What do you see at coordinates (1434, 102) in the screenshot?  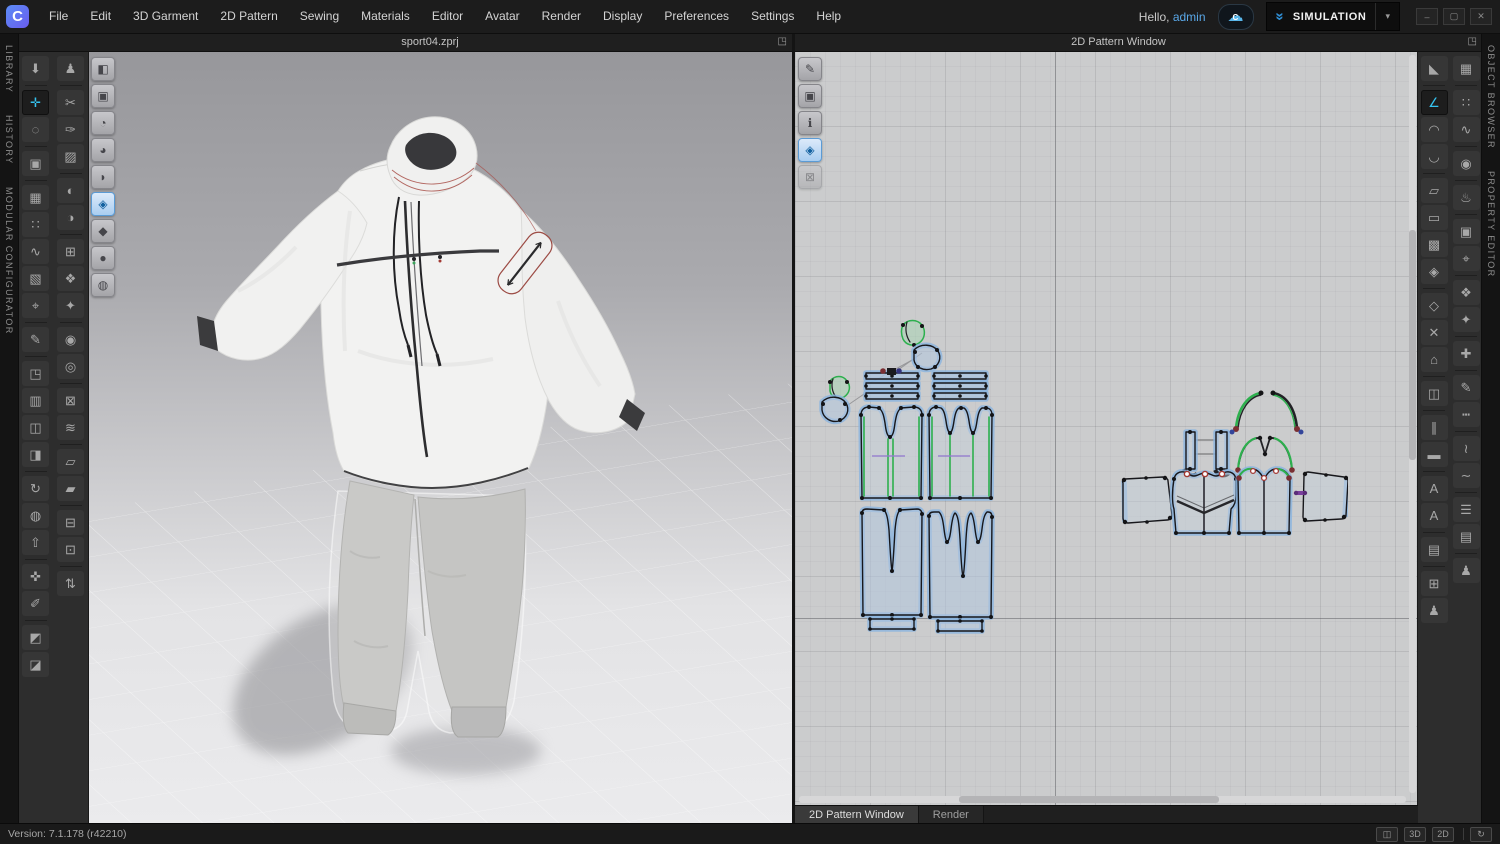 I see `edit-pattern-tool: ∠` at bounding box center [1434, 102].